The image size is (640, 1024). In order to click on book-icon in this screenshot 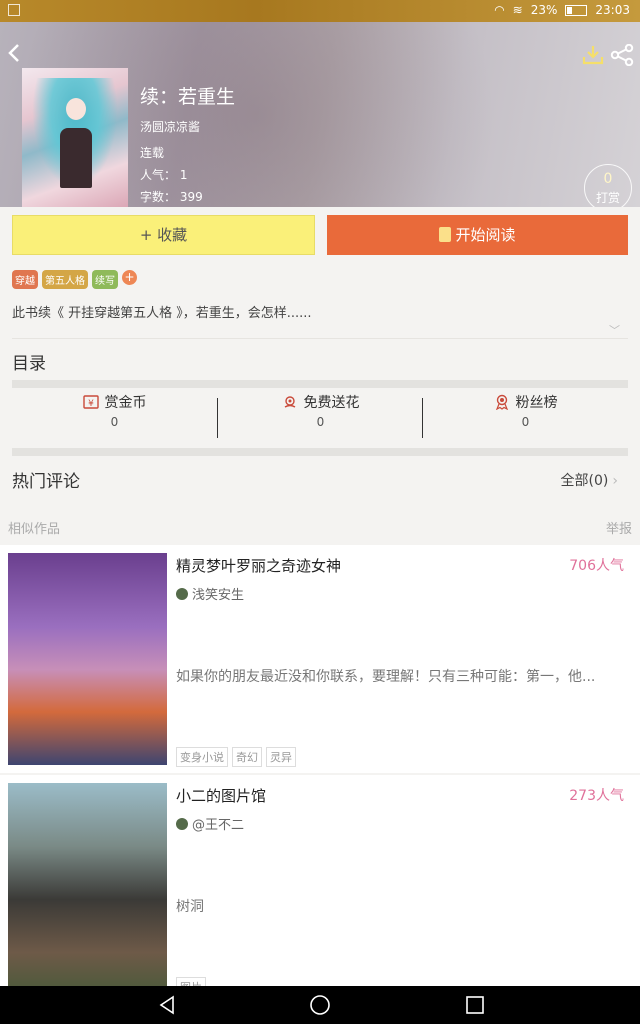, I will do `click(445, 234)`.